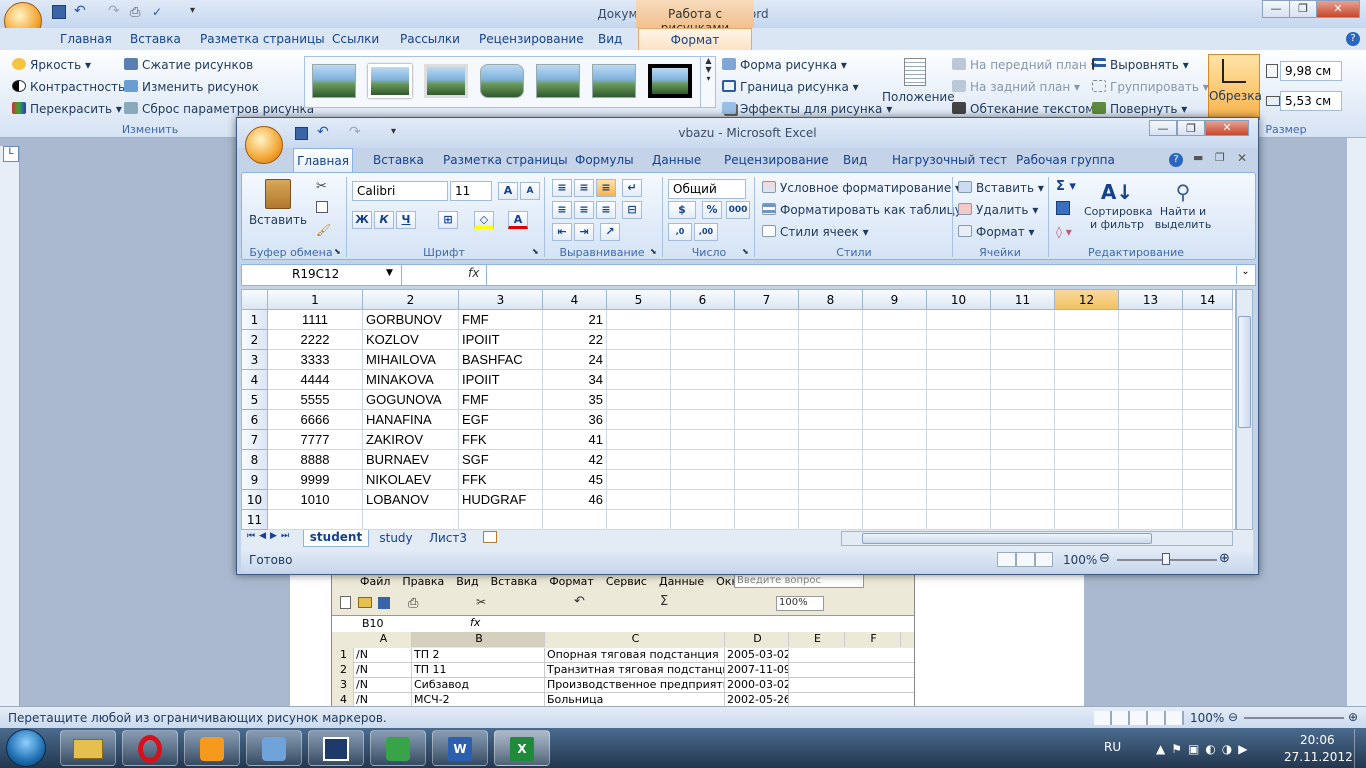 Image resolution: width=1366 pixels, height=768 pixels. I want to click on delete-cells-button: Удалить ▾, so click(998, 210).